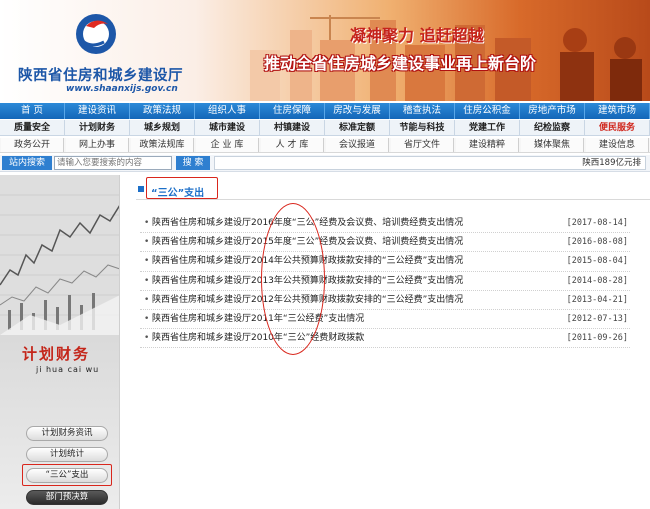 This screenshot has width=650, height=509. Describe the element at coordinates (292, 145) in the screenshot. I see `nav-item-talent-db: 人 才 库` at that location.